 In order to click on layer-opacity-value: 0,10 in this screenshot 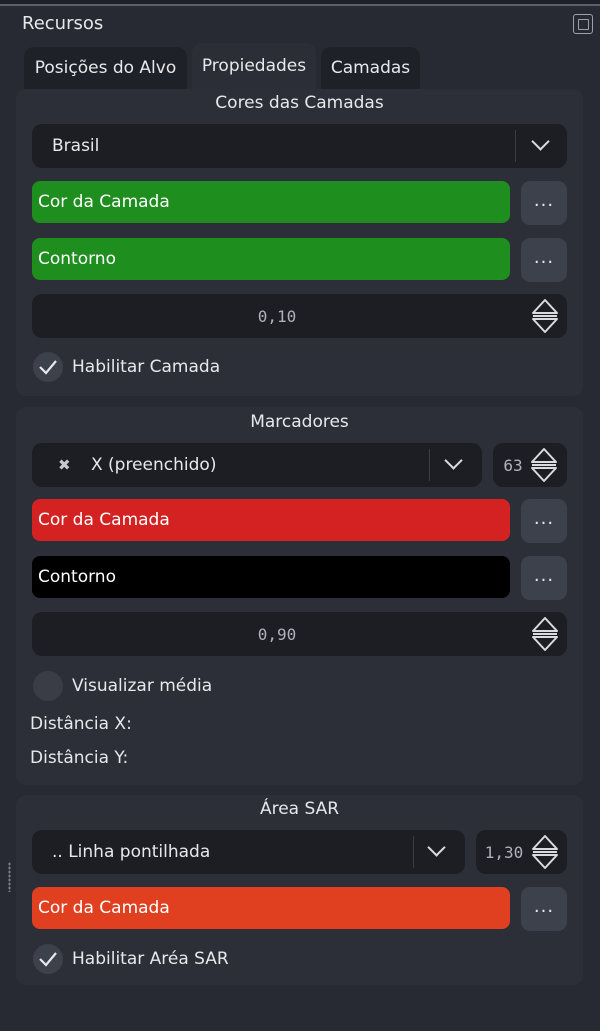, I will do `click(277, 316)`.